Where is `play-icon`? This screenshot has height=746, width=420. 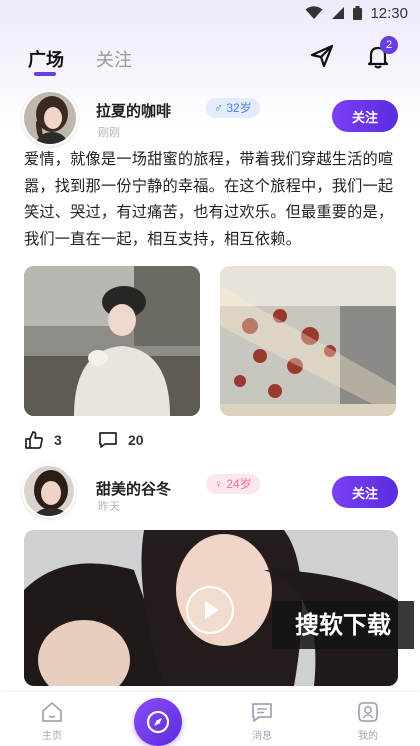 play-icon is located at coordinates (212, 610).